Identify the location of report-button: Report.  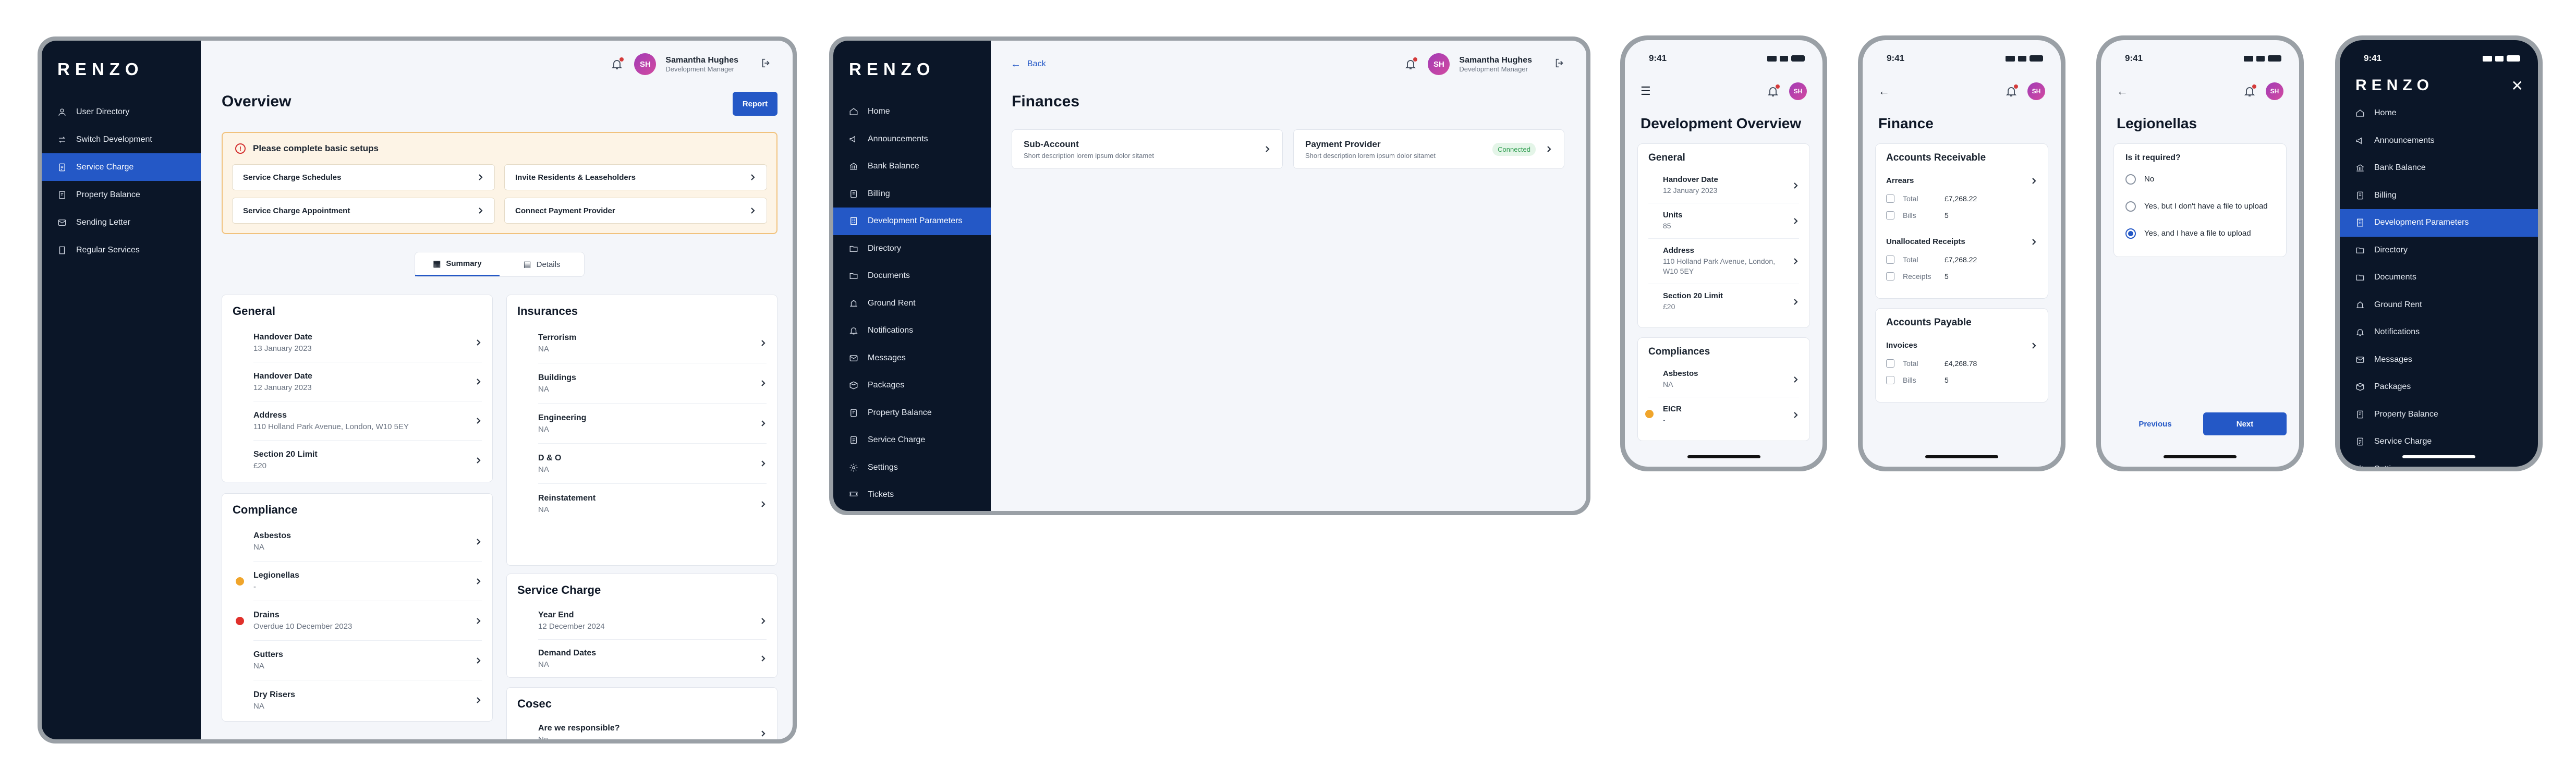
(755, 104).